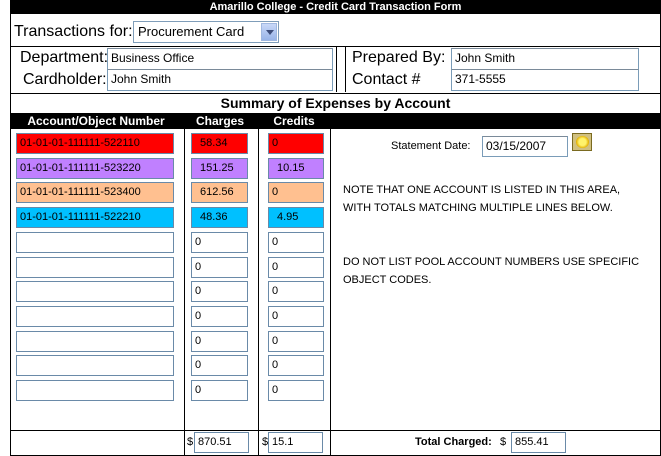  What do you see at coordinates (95, 168) in the screenshot?
I see `account-number-field: 01-01-01-111111-523220` at bounding box center [95, 168].